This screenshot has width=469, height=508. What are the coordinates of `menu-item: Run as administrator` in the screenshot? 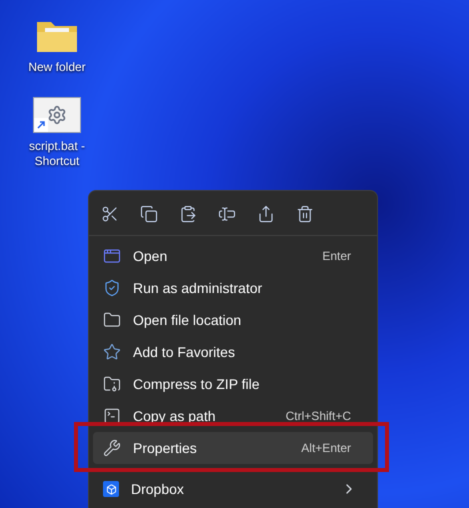 It's located at (233, 288).